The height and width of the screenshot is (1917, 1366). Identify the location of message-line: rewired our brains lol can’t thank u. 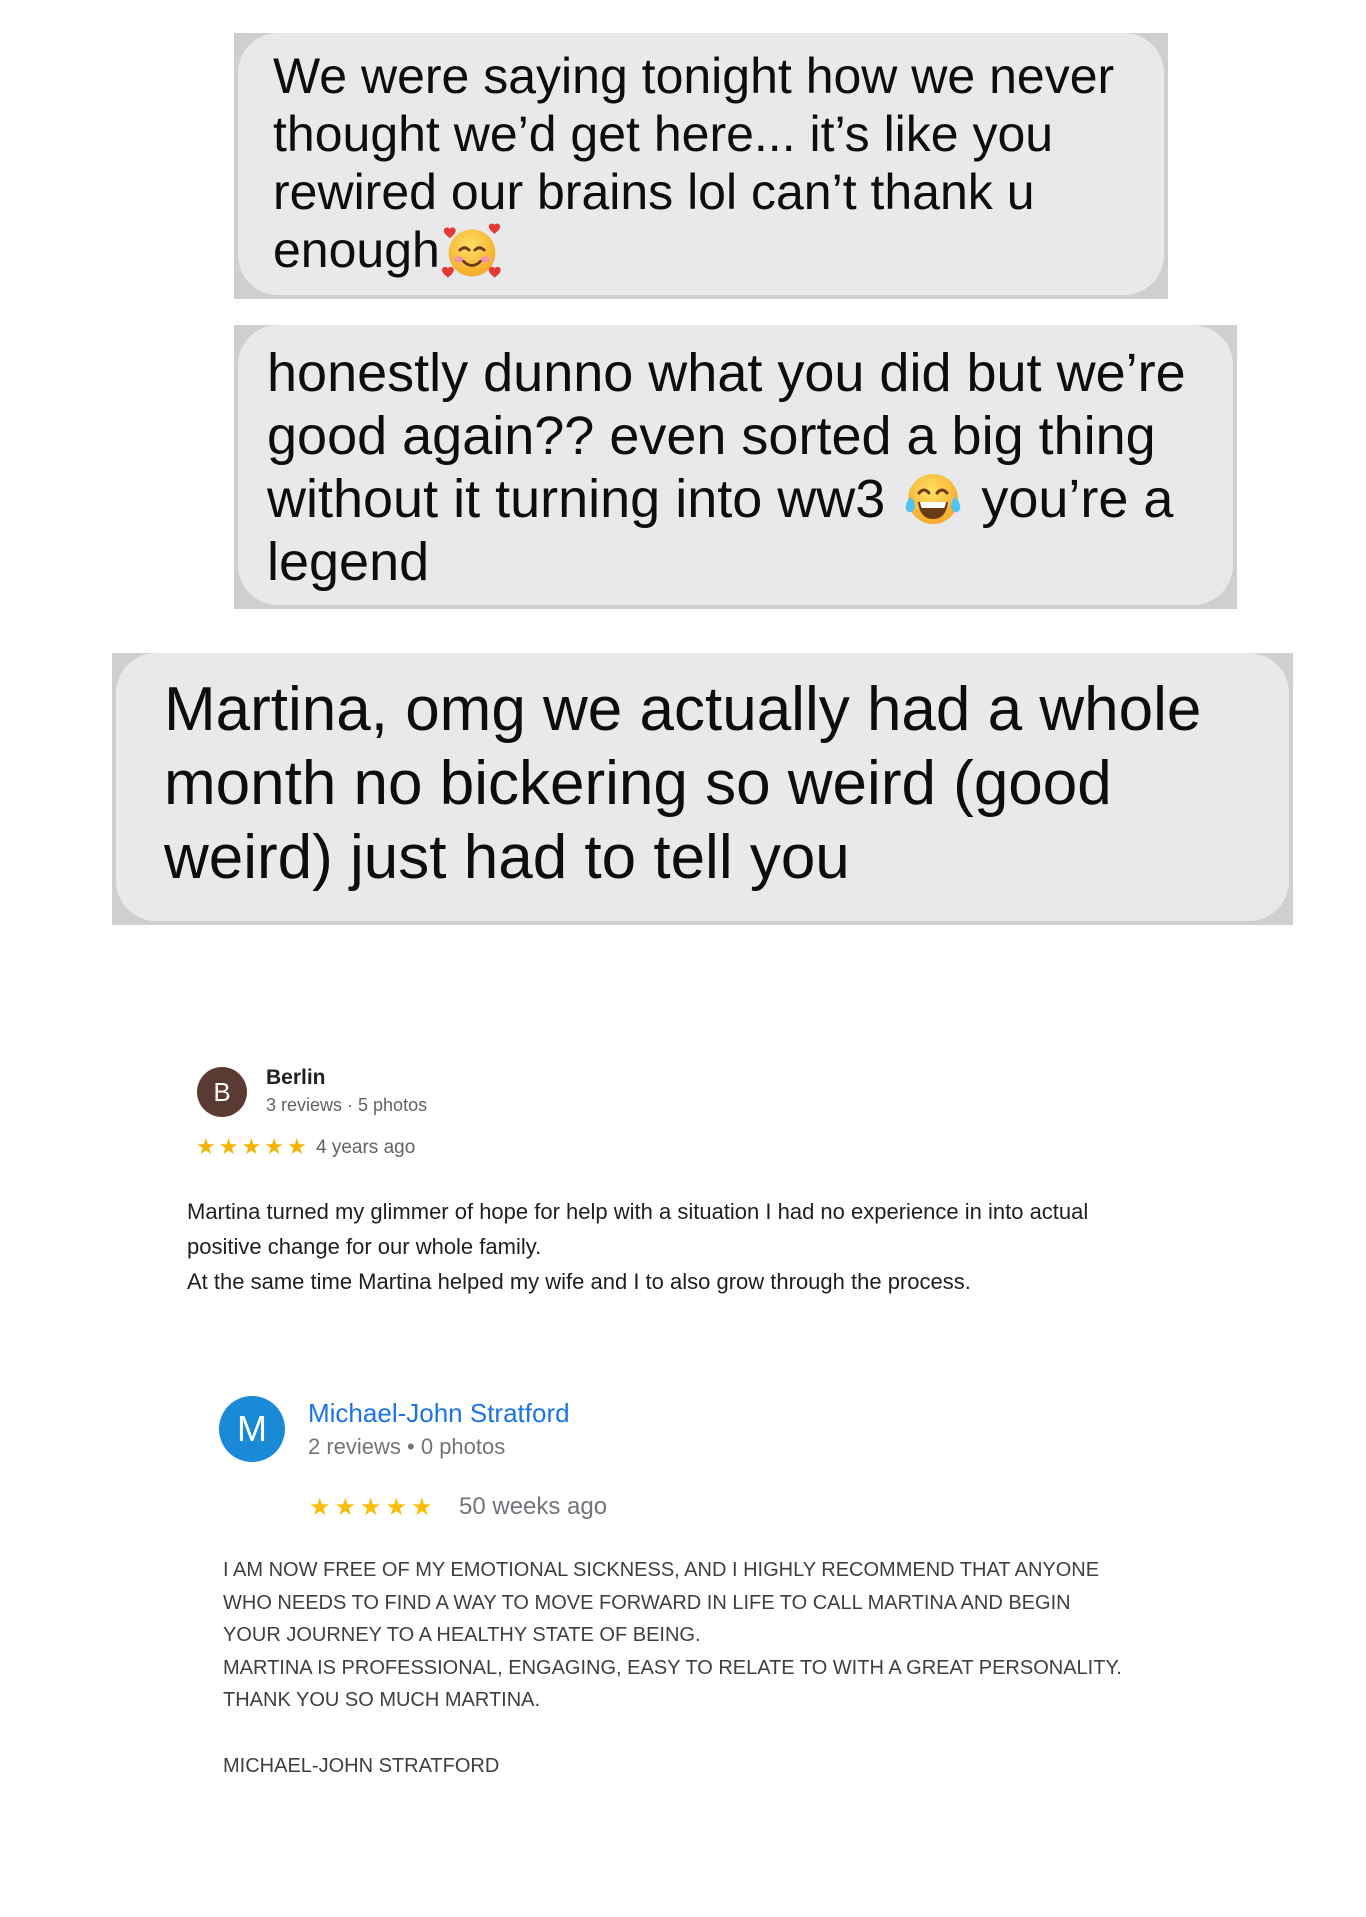
(654, 192).